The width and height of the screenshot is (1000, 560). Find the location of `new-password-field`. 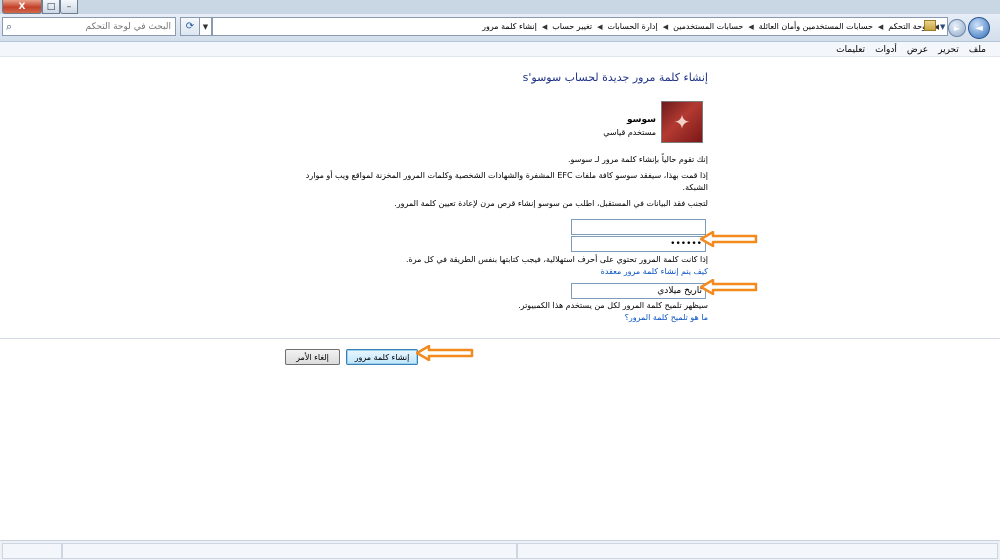

new-password-field is located at coordinates (638, 227).